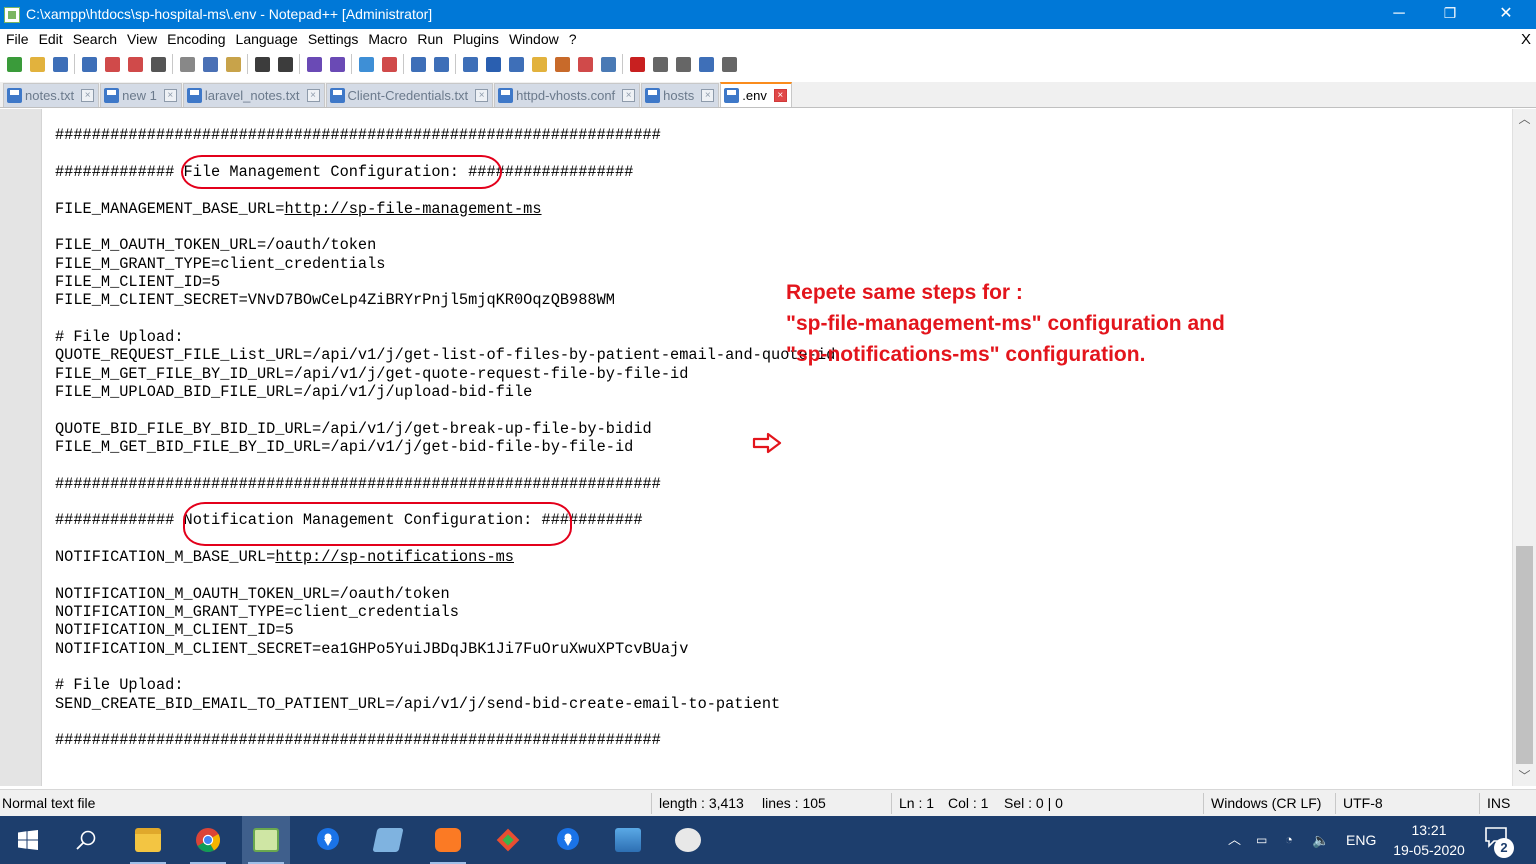 The height and width of the screenshot is (864, 1536). What do you see at coordinates (777, 245) in the screenshot?
I see `code-line: 77FILE_M_OAUTH_TOKEN_URL=/oauth/token` at bounding box center [777, 245].